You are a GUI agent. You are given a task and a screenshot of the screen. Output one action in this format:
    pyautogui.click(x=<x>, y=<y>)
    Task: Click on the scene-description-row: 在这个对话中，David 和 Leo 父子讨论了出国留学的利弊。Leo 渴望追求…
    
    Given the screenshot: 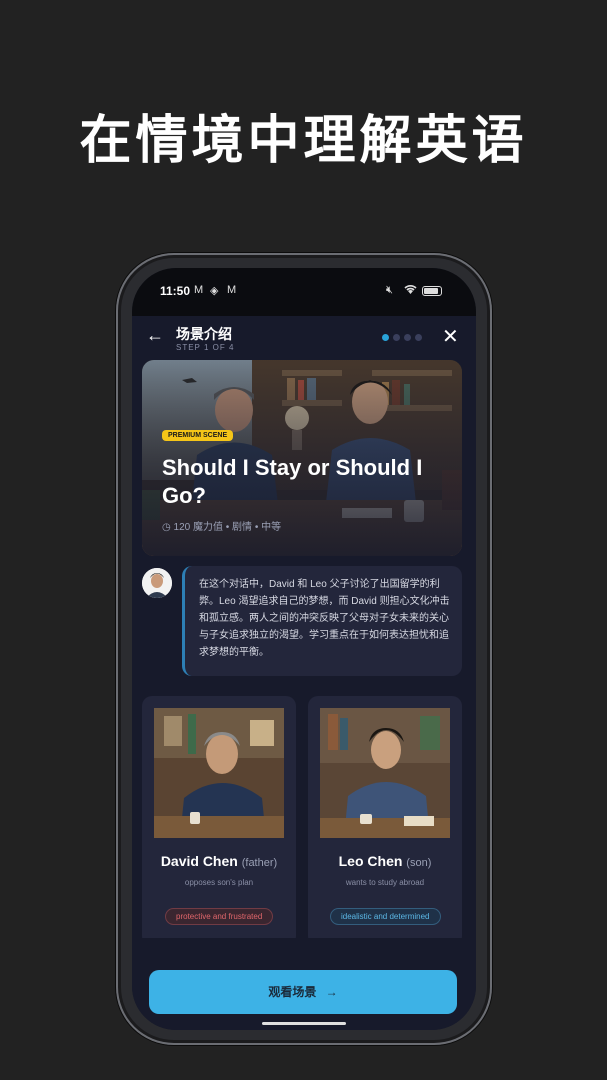 What is the action you would take?
    pyautogui.click(x=302, y=622)
    